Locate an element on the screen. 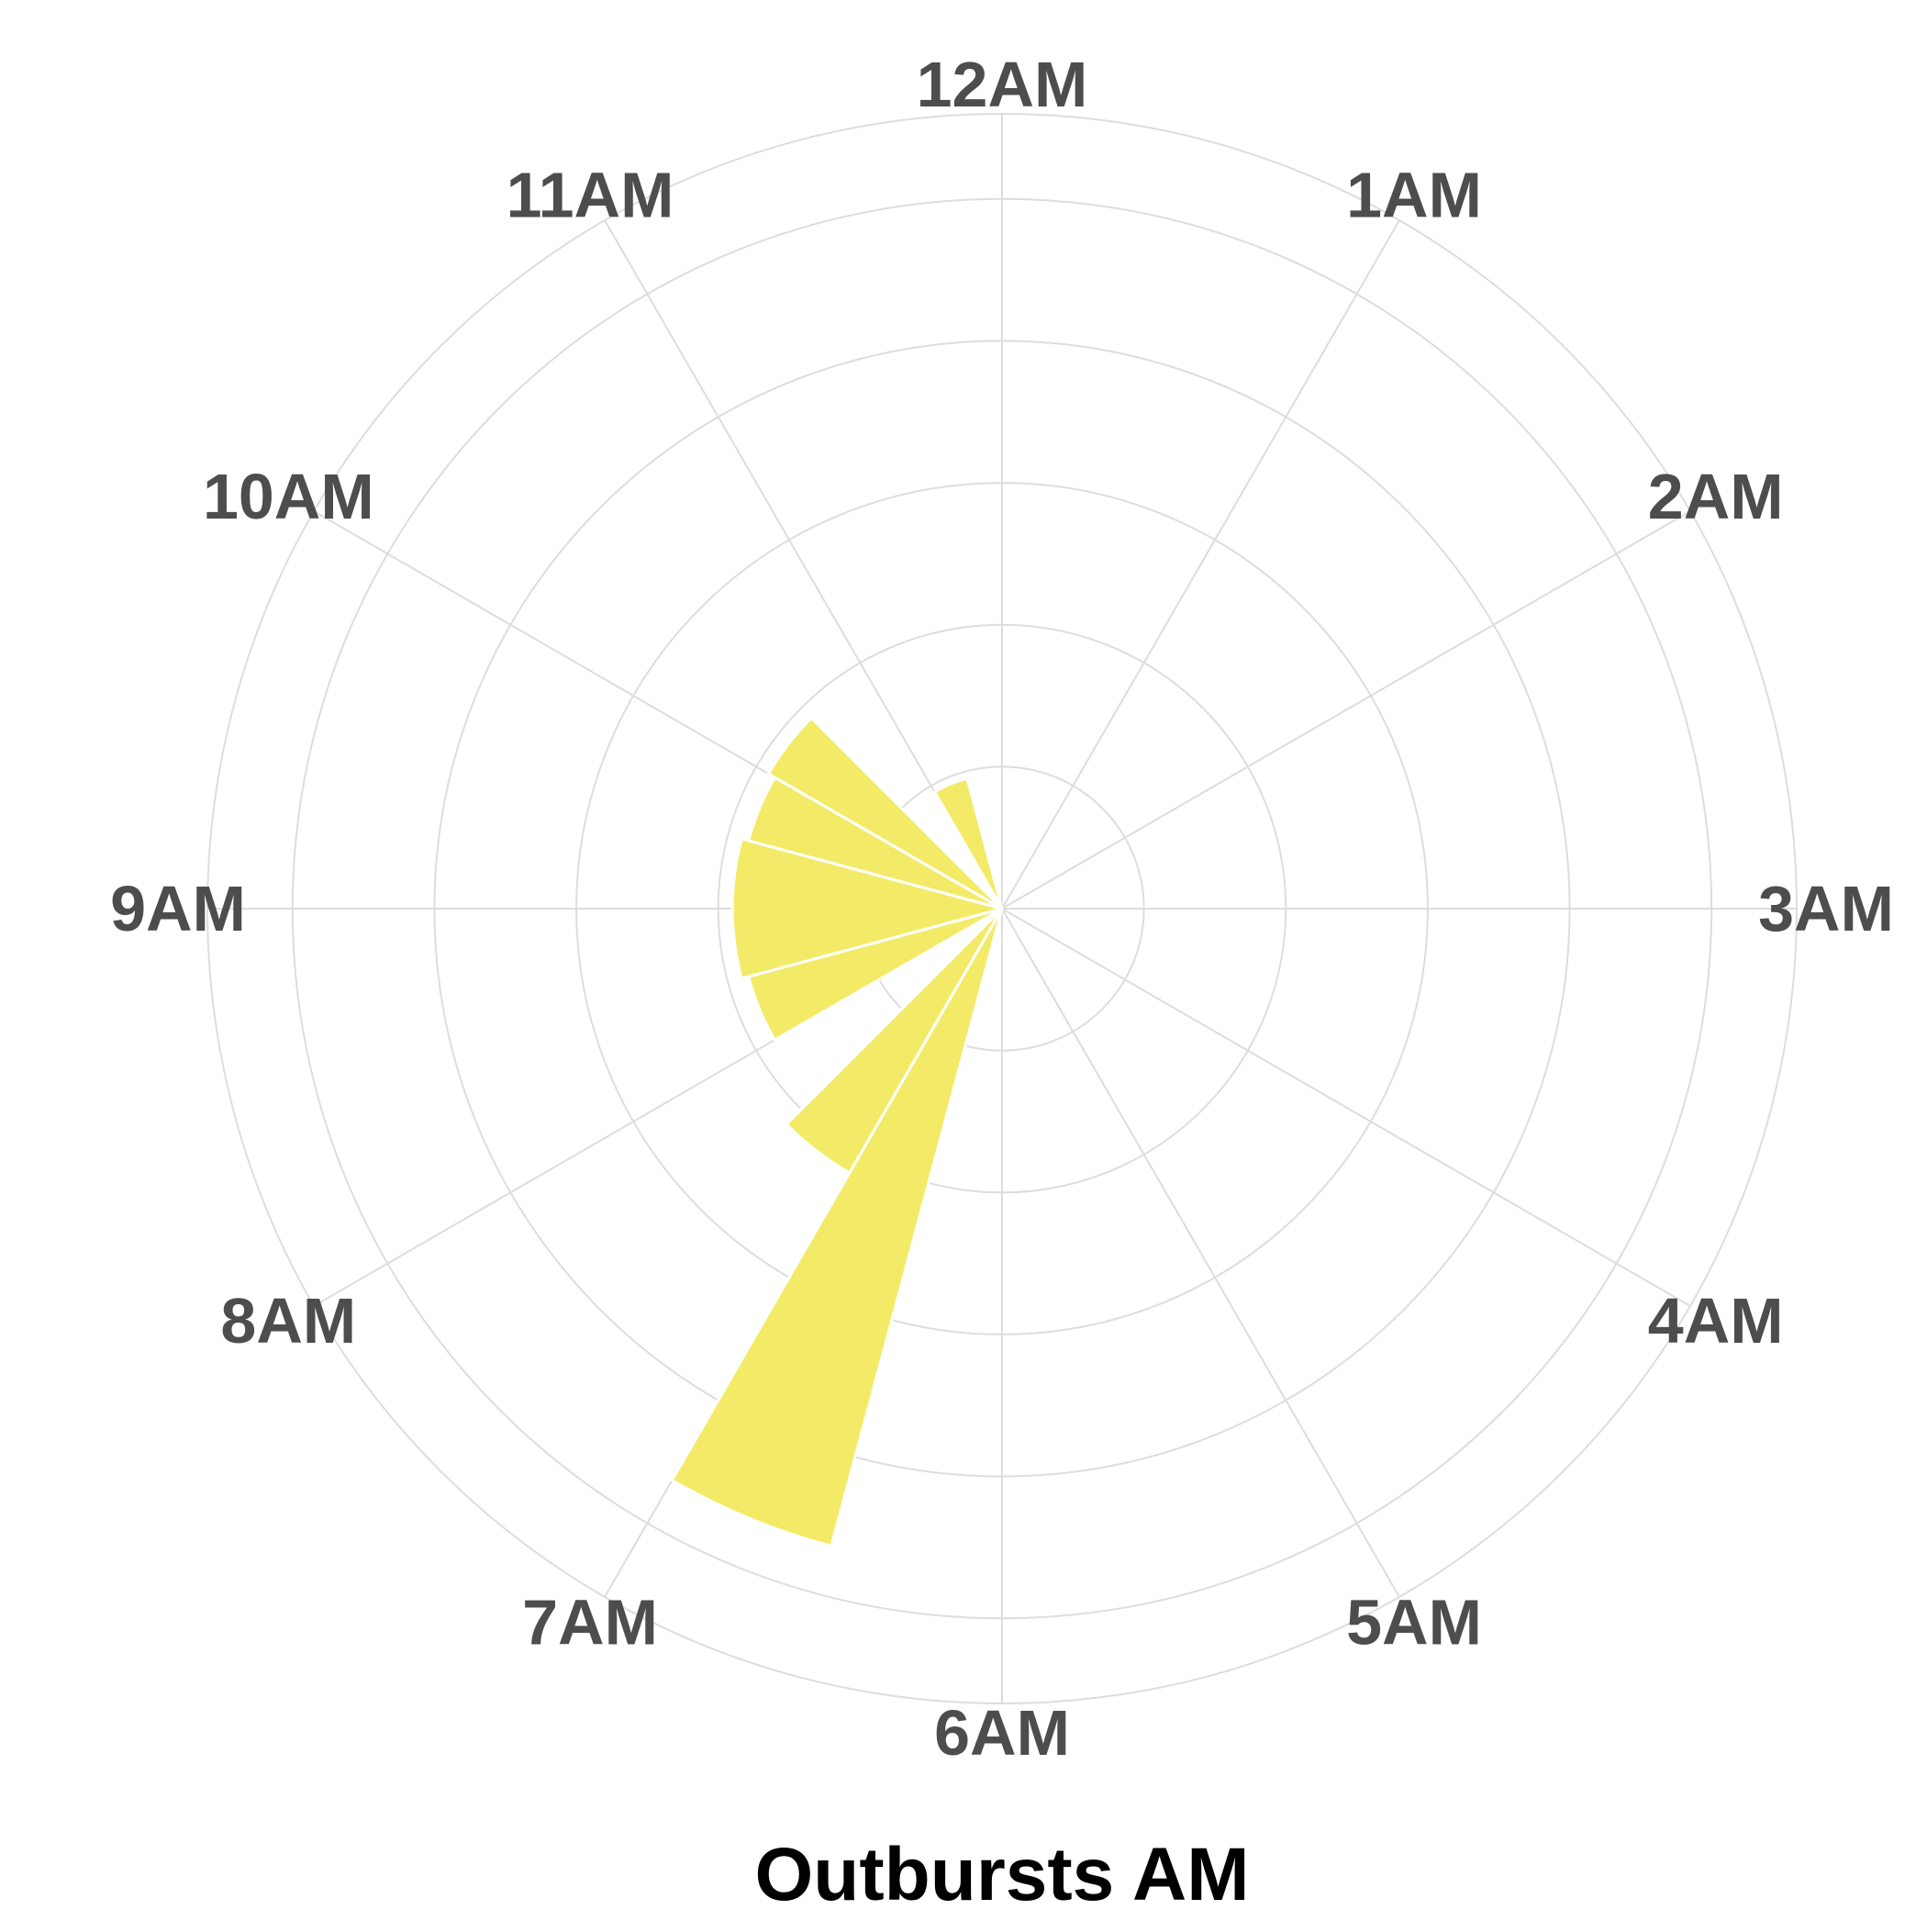 The width and height of the screenshot is (1927, 1932). tick-label-7am: 7AM is located at coordinates (590, 1622).